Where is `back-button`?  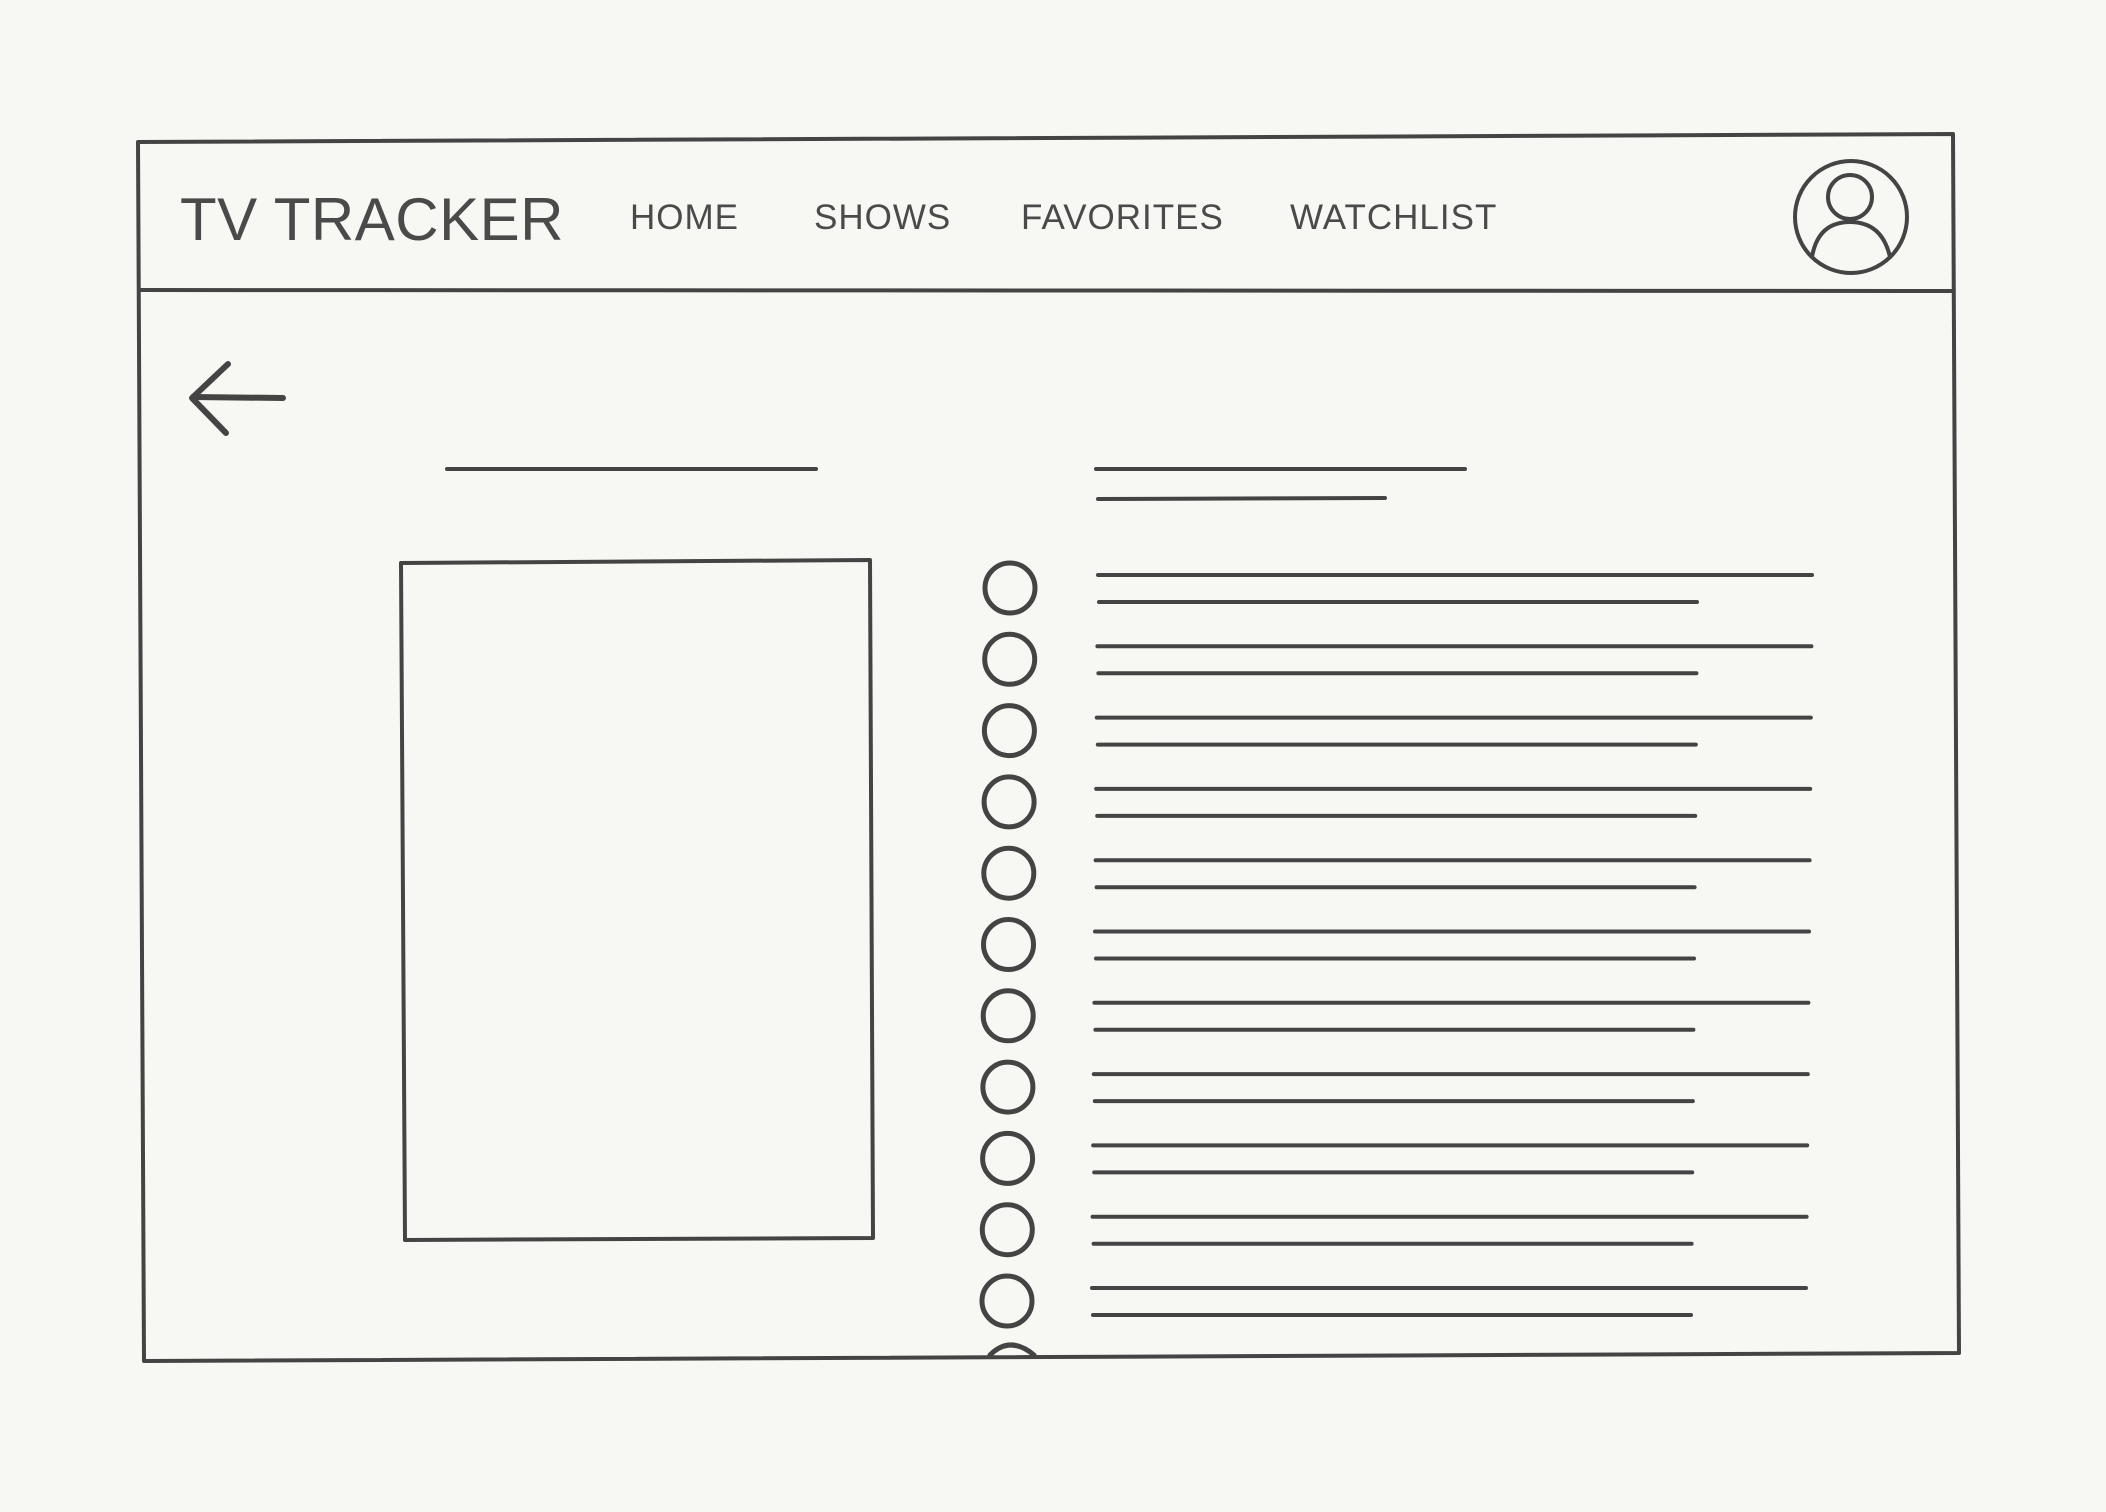
back-button is located at coordinates (237, 400).